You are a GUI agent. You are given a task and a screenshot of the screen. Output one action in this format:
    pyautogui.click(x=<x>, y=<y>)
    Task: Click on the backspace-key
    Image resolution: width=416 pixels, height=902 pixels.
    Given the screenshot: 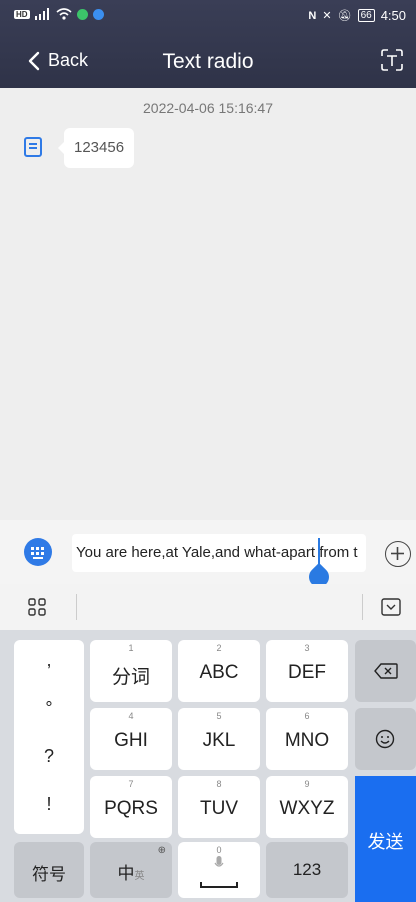 What is the action you would take?
    pyautogui.click(x=385, y=671)
    